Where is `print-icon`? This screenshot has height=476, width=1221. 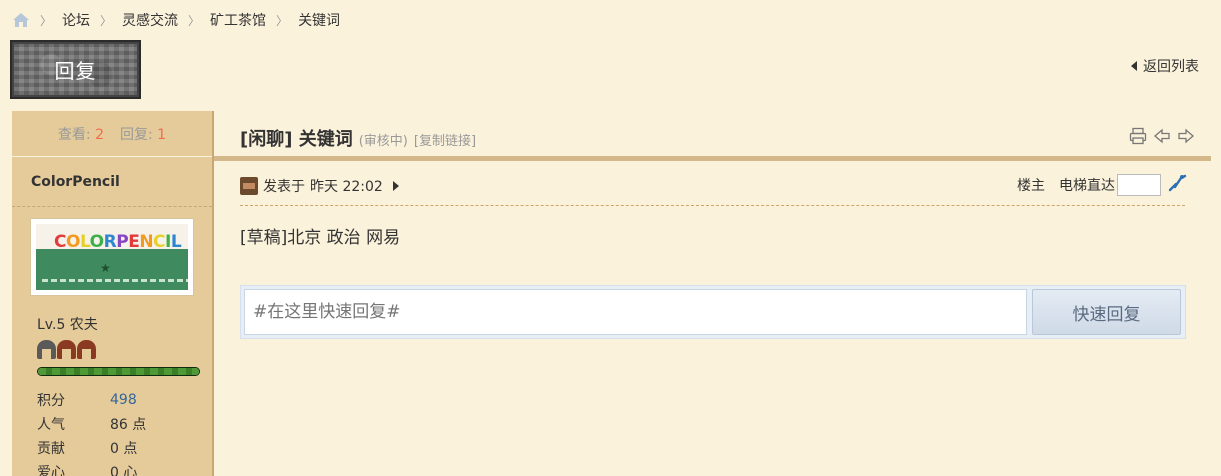
print-icon is located at coordinates (1138, 136).